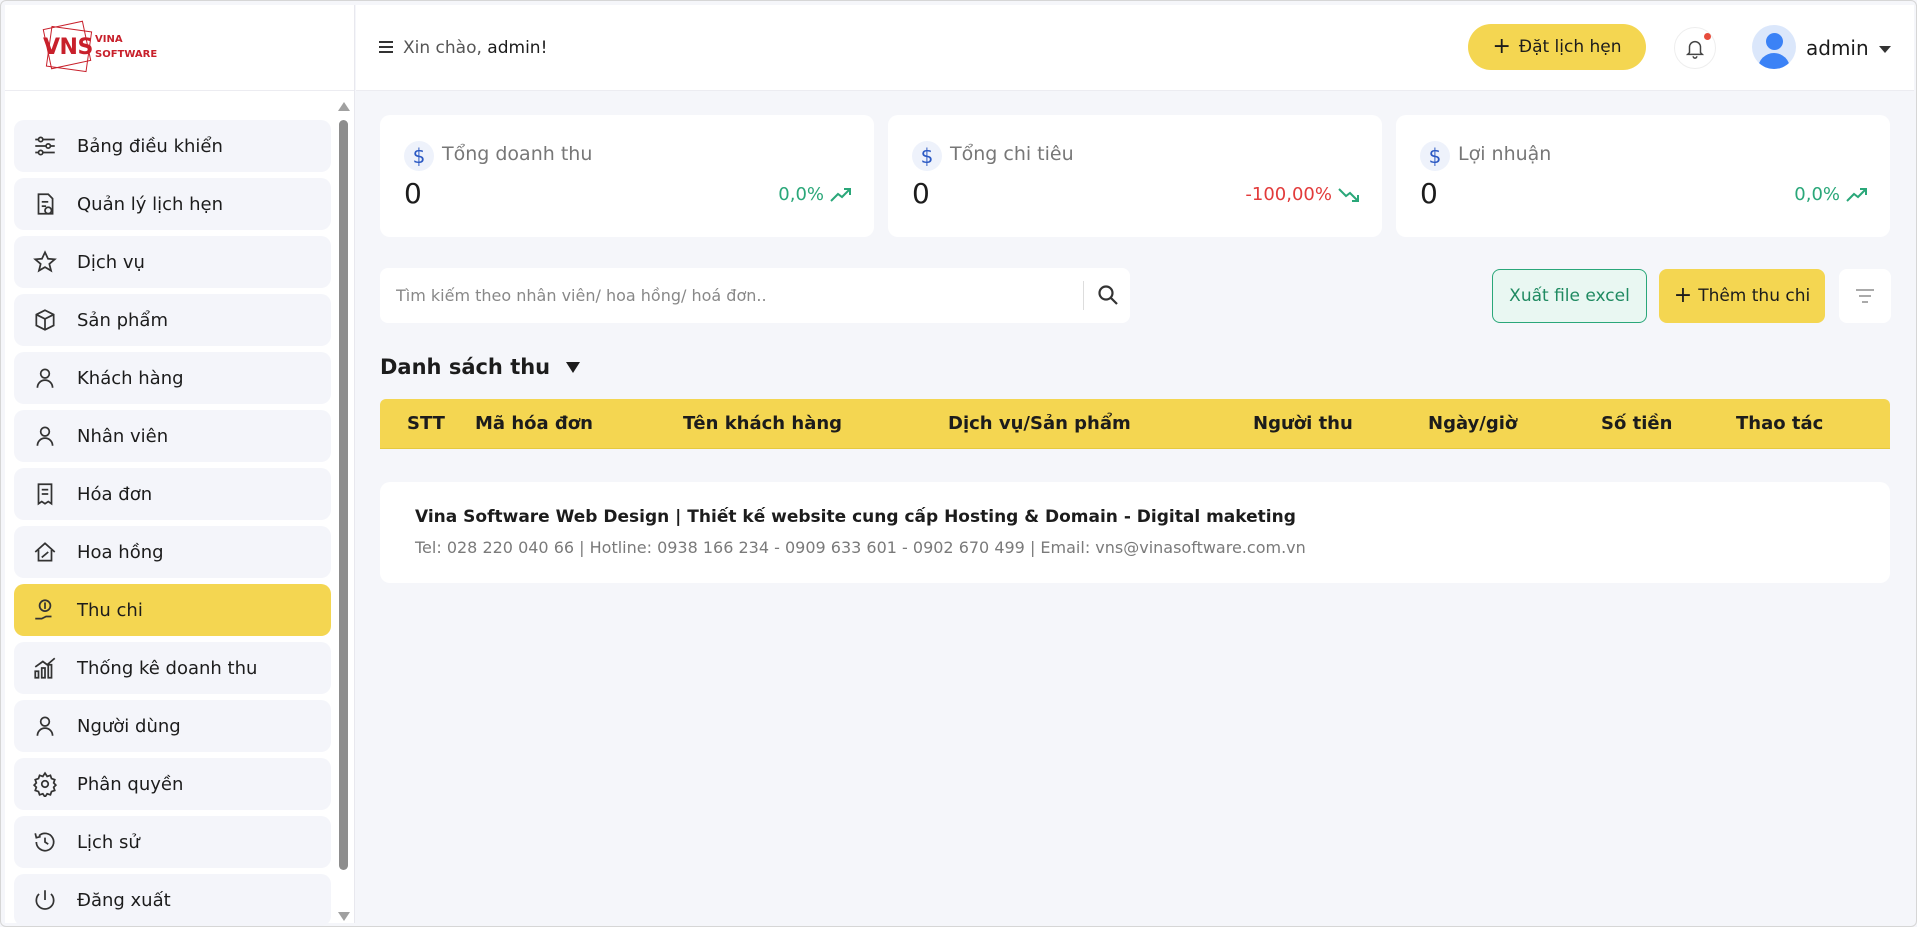  I want to click on search-icon, so click(1108, 295).